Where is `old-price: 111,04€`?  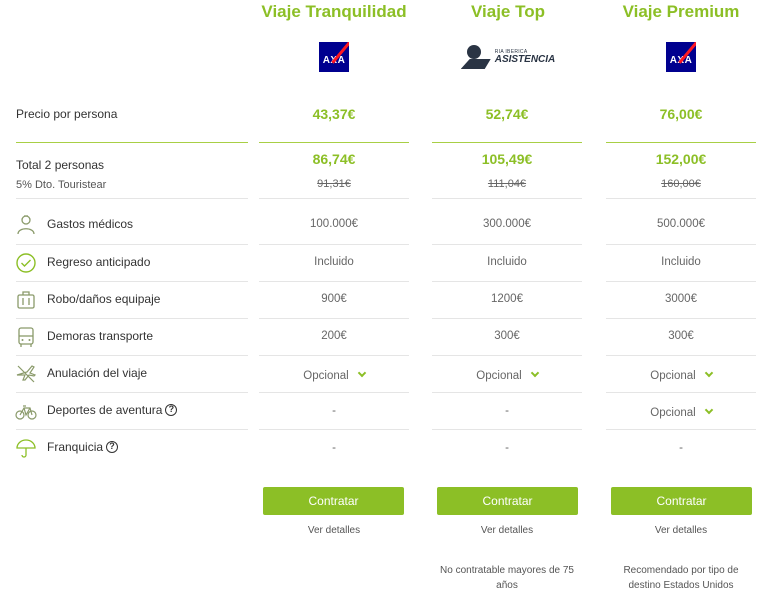 old-price: 111,04€ is located at coordinates (507, 184).